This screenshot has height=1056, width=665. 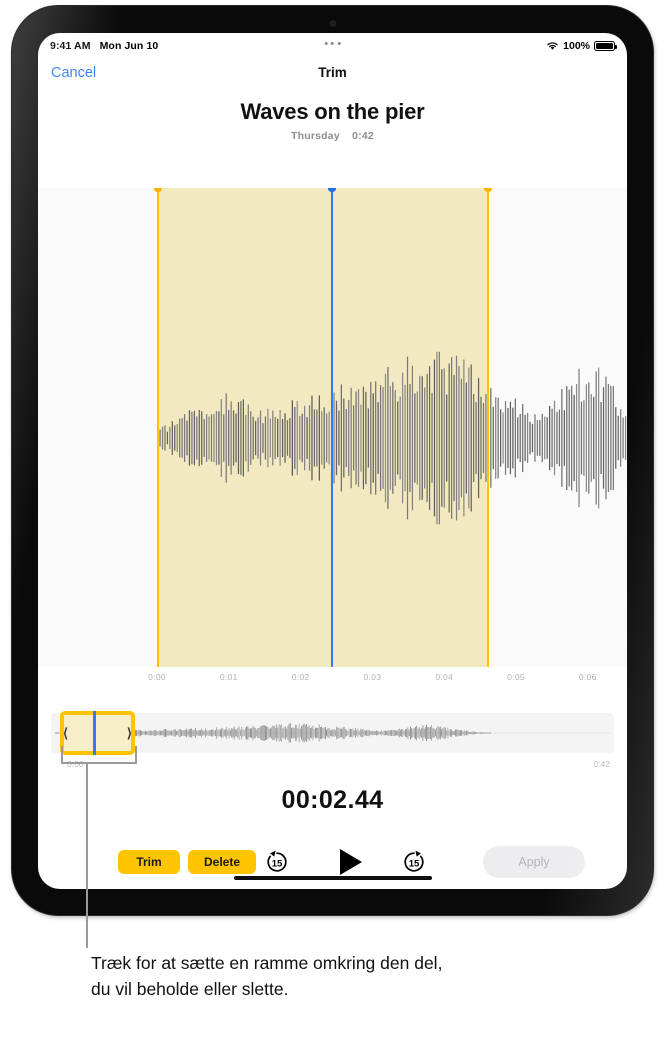 I want to click on page-title: Trim, so click(x=332, y=72).